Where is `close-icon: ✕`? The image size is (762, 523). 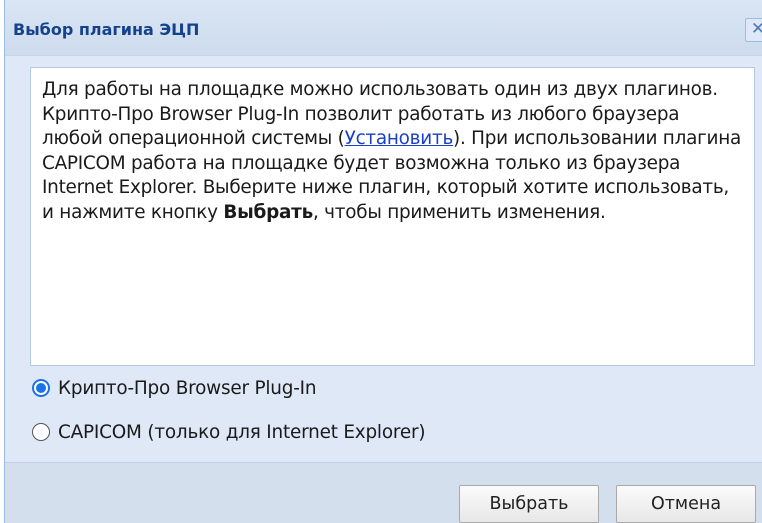 close-icon: ✕ is located at coordinates (753, 30).